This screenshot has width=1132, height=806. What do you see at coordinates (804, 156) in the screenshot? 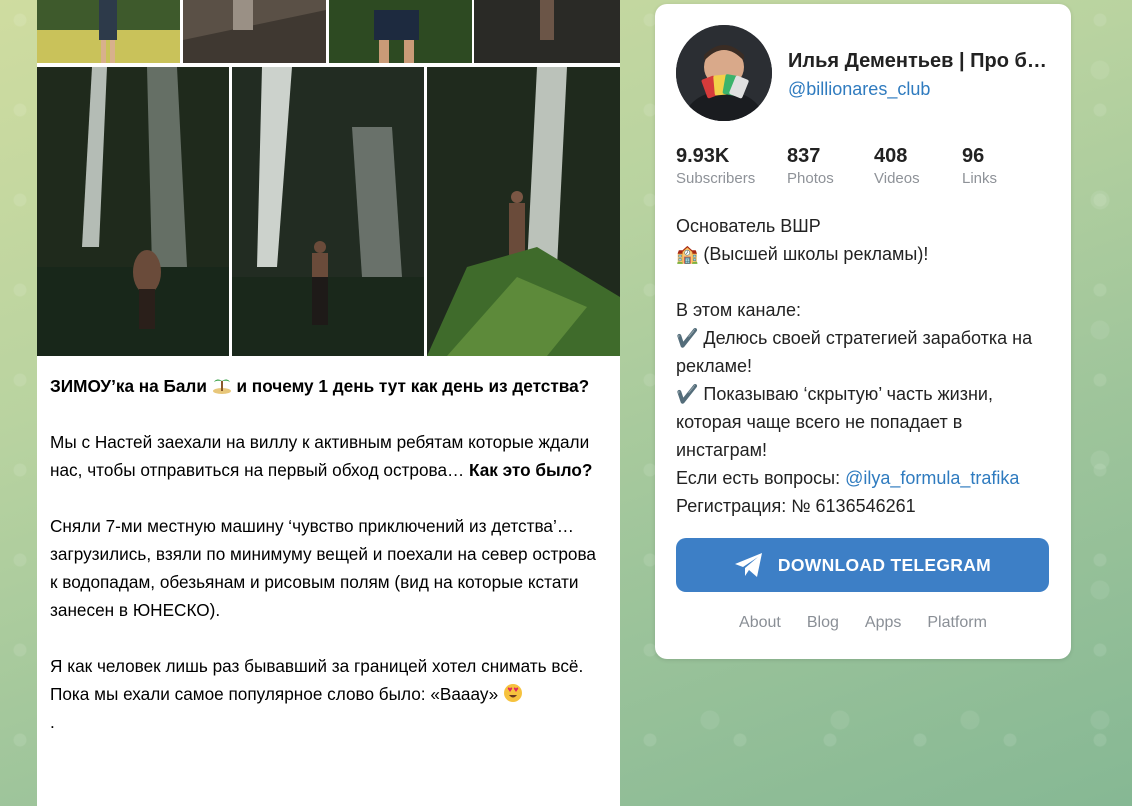
I see `stat-photos-value: 837` at bounding box center [804, 156].